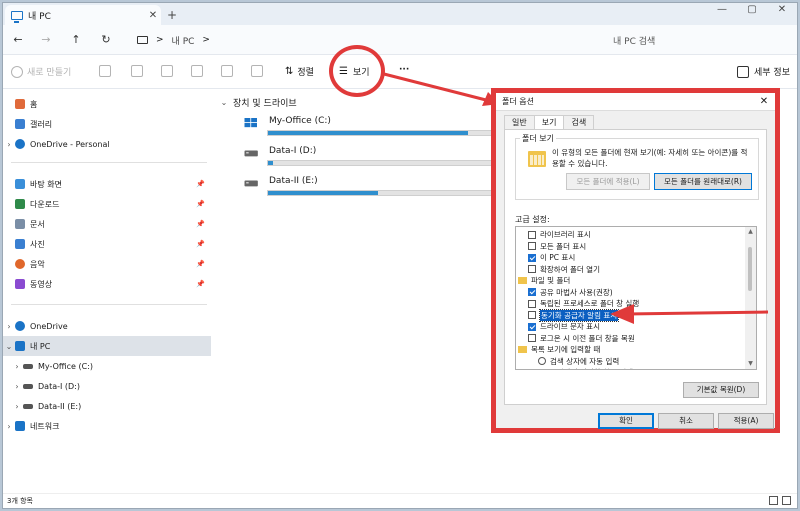 Image resolution: width=800 pixels, height=511 pixels. What do you see at coordinates (632, 281) in the screenshot?
I see `settings-folder-node: 파일 및 폴더` at bounding box center [632, 281].